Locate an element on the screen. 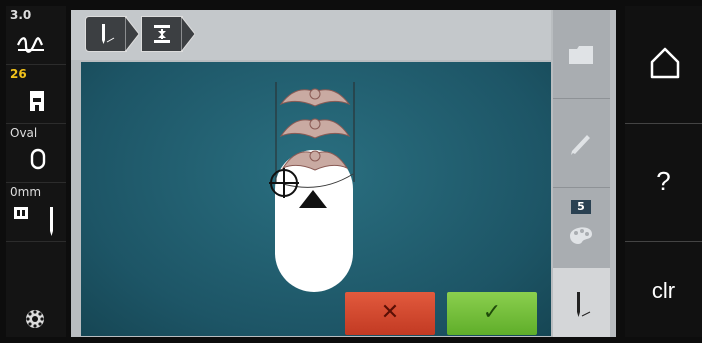  tab-embroidery is located at coordinates (162, 34).